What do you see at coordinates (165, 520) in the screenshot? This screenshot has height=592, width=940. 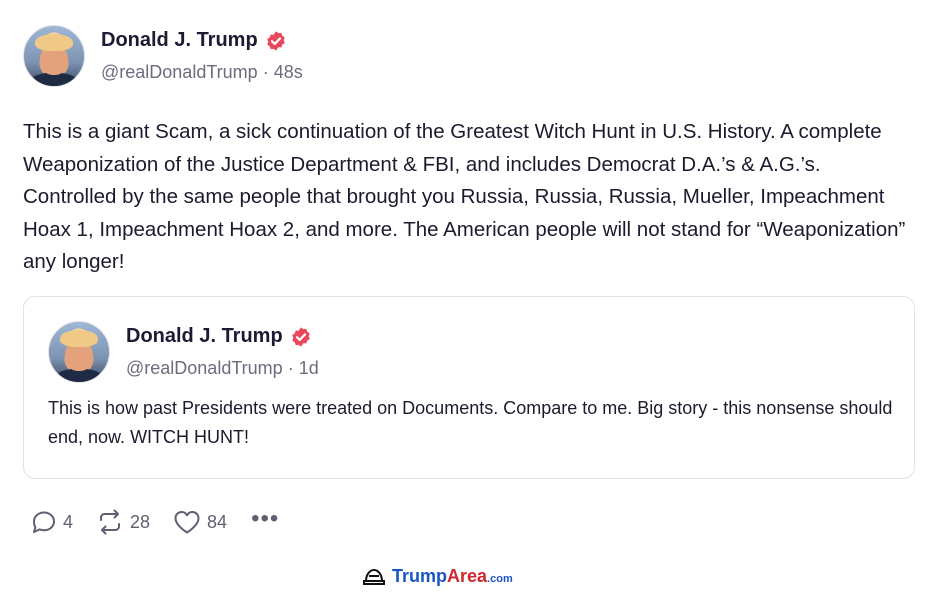 I see `action-bar: 4 28 84 •••` at bounding box center [165, 520].